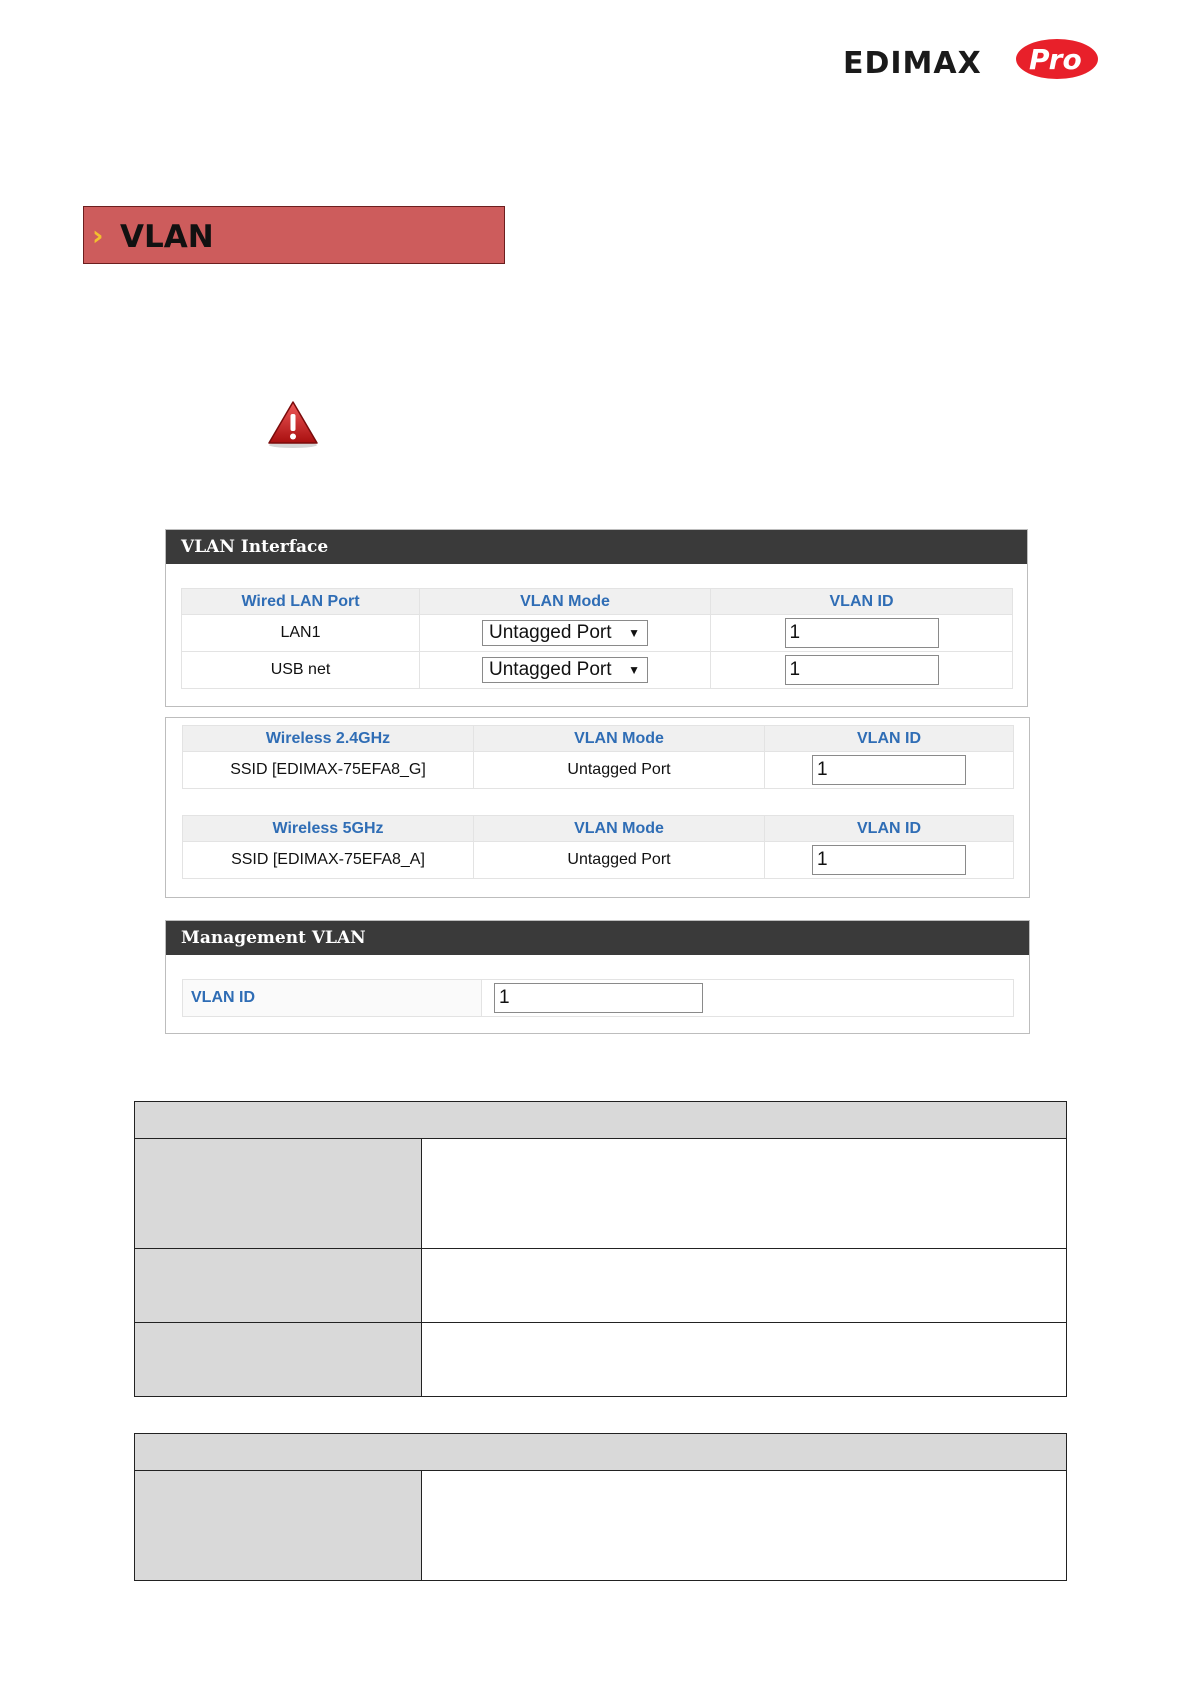  Describe the element at coordinates (597, 977) in the screenshot. I see `management-vlan-panel: Management VLAN VLAN ID 1` at that location.